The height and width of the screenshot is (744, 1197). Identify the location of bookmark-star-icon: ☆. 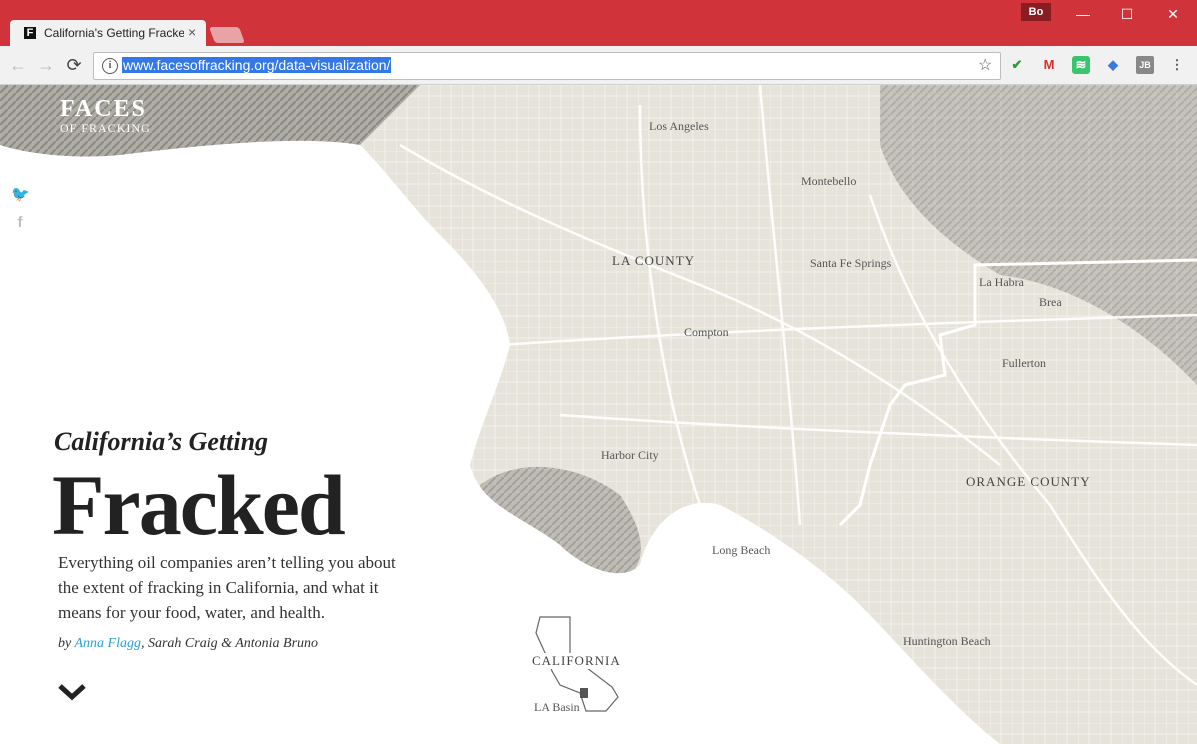
(985, 65).